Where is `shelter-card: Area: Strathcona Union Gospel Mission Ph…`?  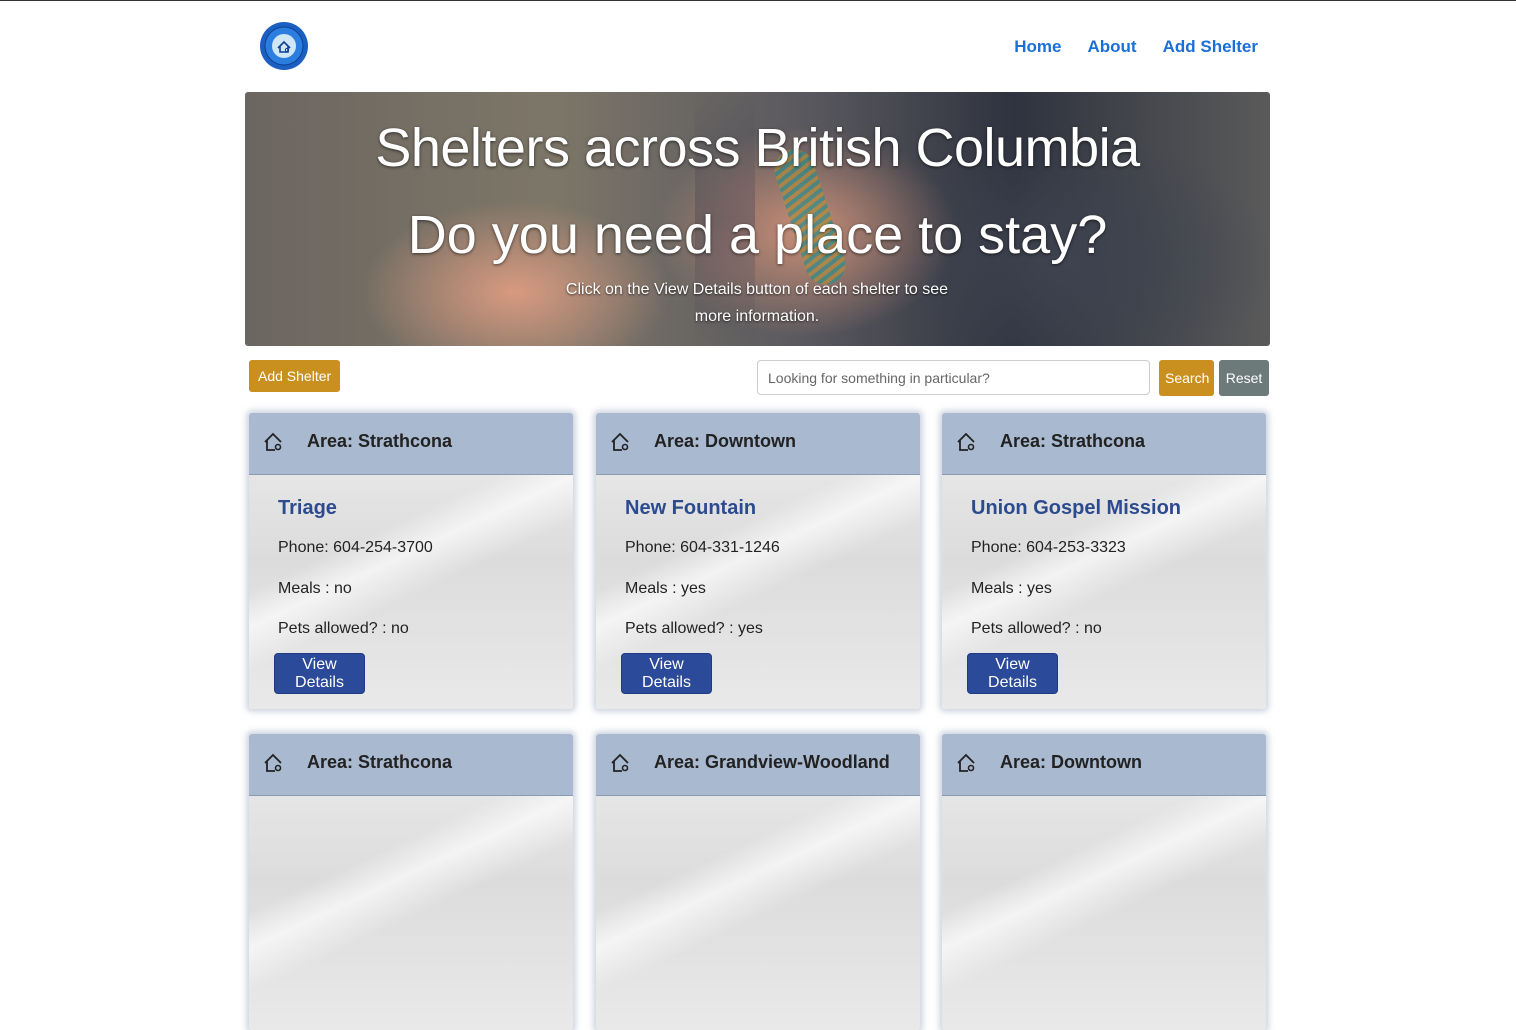
shelter-card: Area: Strathcona Union Gospel Mission Ph… is located at coordinates (1104, 561).